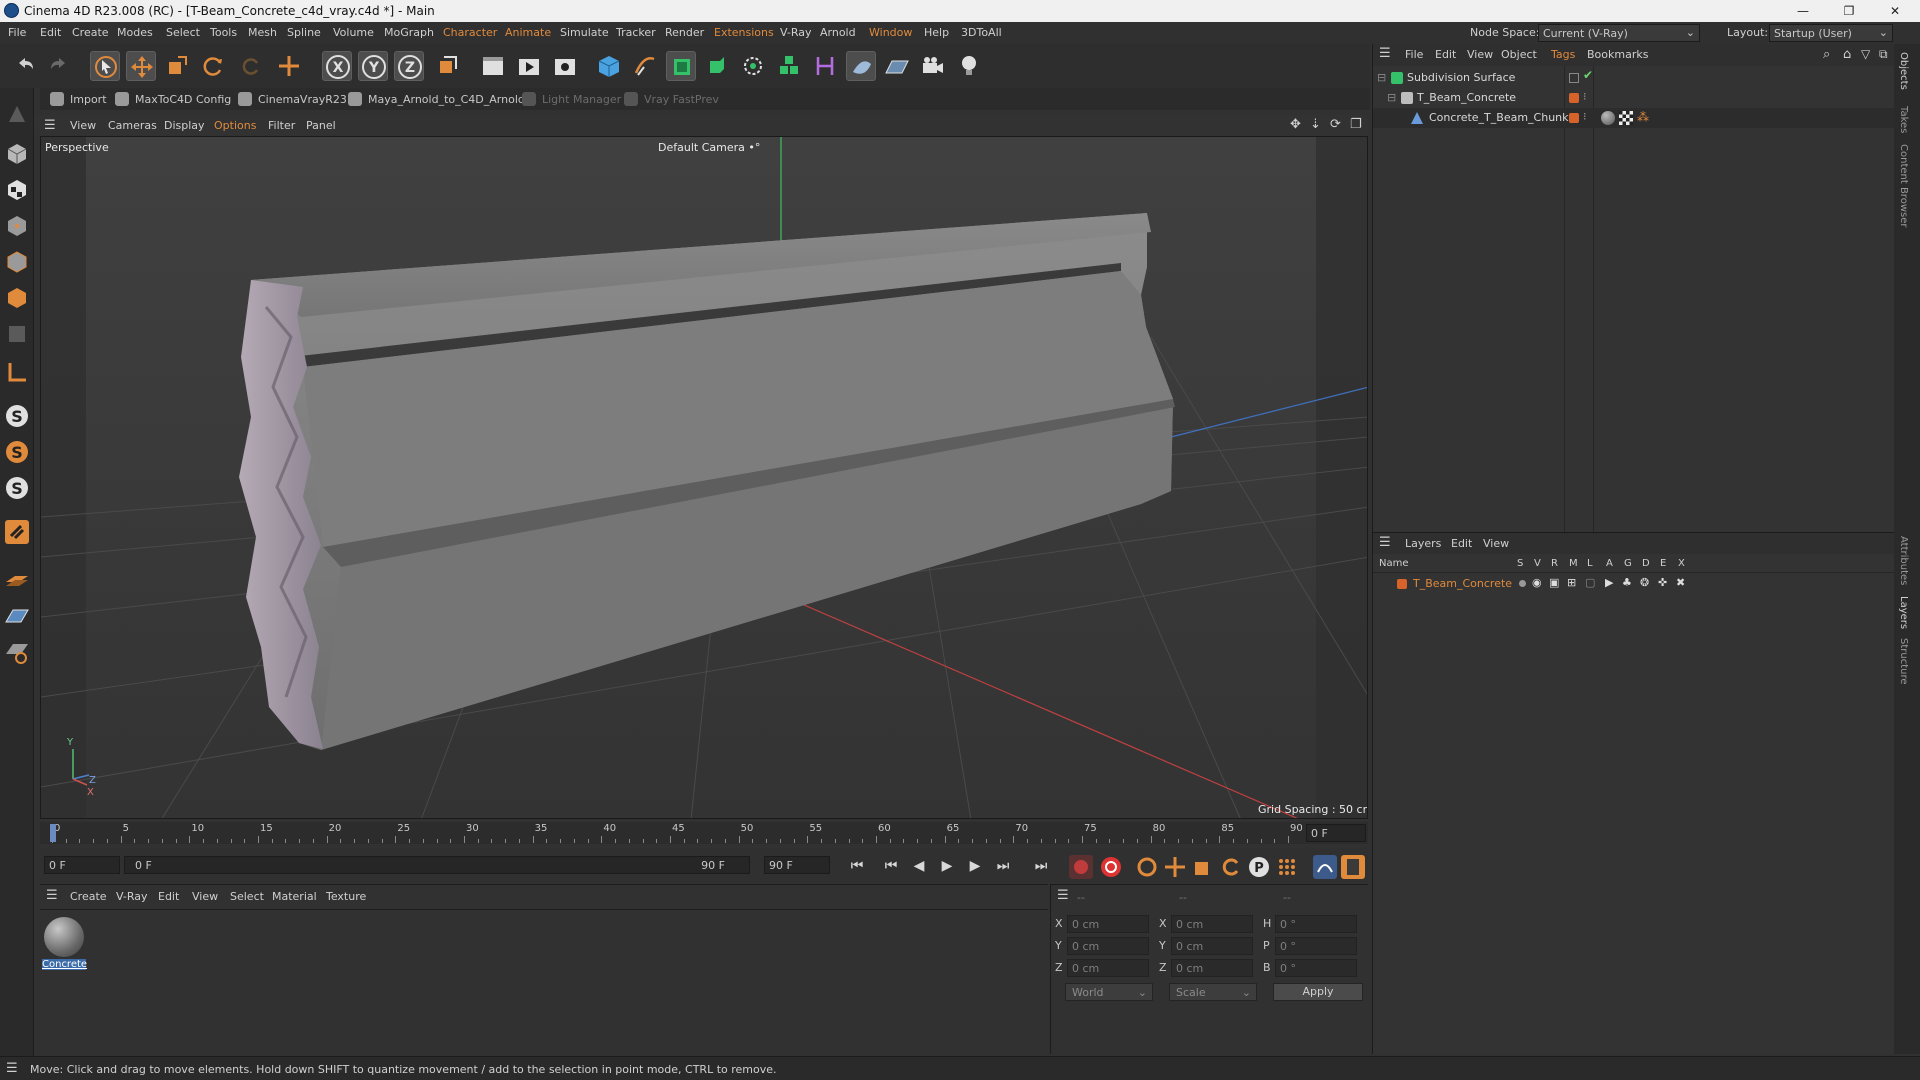 The height and width of the screenshot is (1080, 1920). I want to click on viewport-menu-view: View, so click(83, 125).